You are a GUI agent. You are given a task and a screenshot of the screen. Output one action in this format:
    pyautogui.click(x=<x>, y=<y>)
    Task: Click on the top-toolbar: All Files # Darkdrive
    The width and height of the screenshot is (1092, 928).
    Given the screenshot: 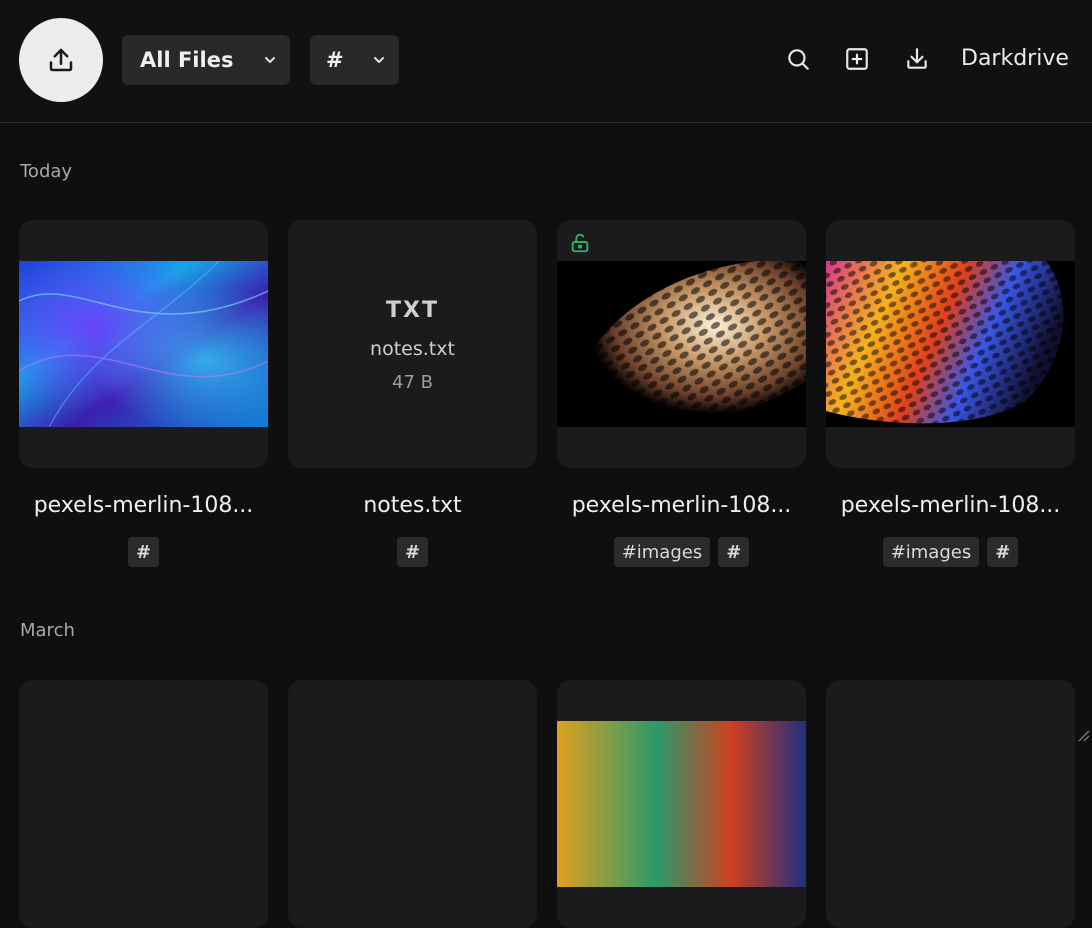 What is the action you would take?
    pyautogui.click(x=546, y=61)
    